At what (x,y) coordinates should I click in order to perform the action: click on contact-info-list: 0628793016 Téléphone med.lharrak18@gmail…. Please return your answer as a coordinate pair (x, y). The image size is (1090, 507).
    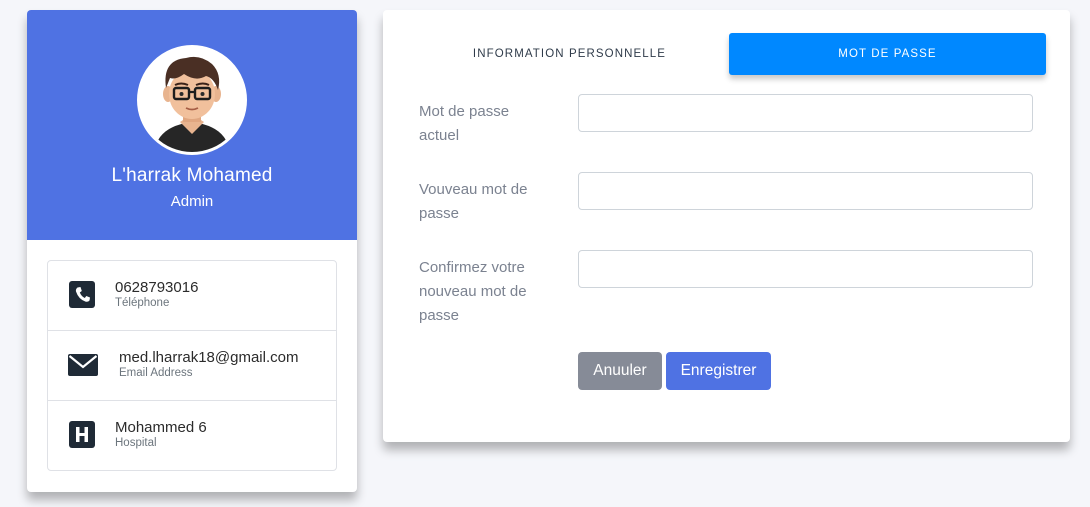
    Looking at the image, I should click on (192, 365).